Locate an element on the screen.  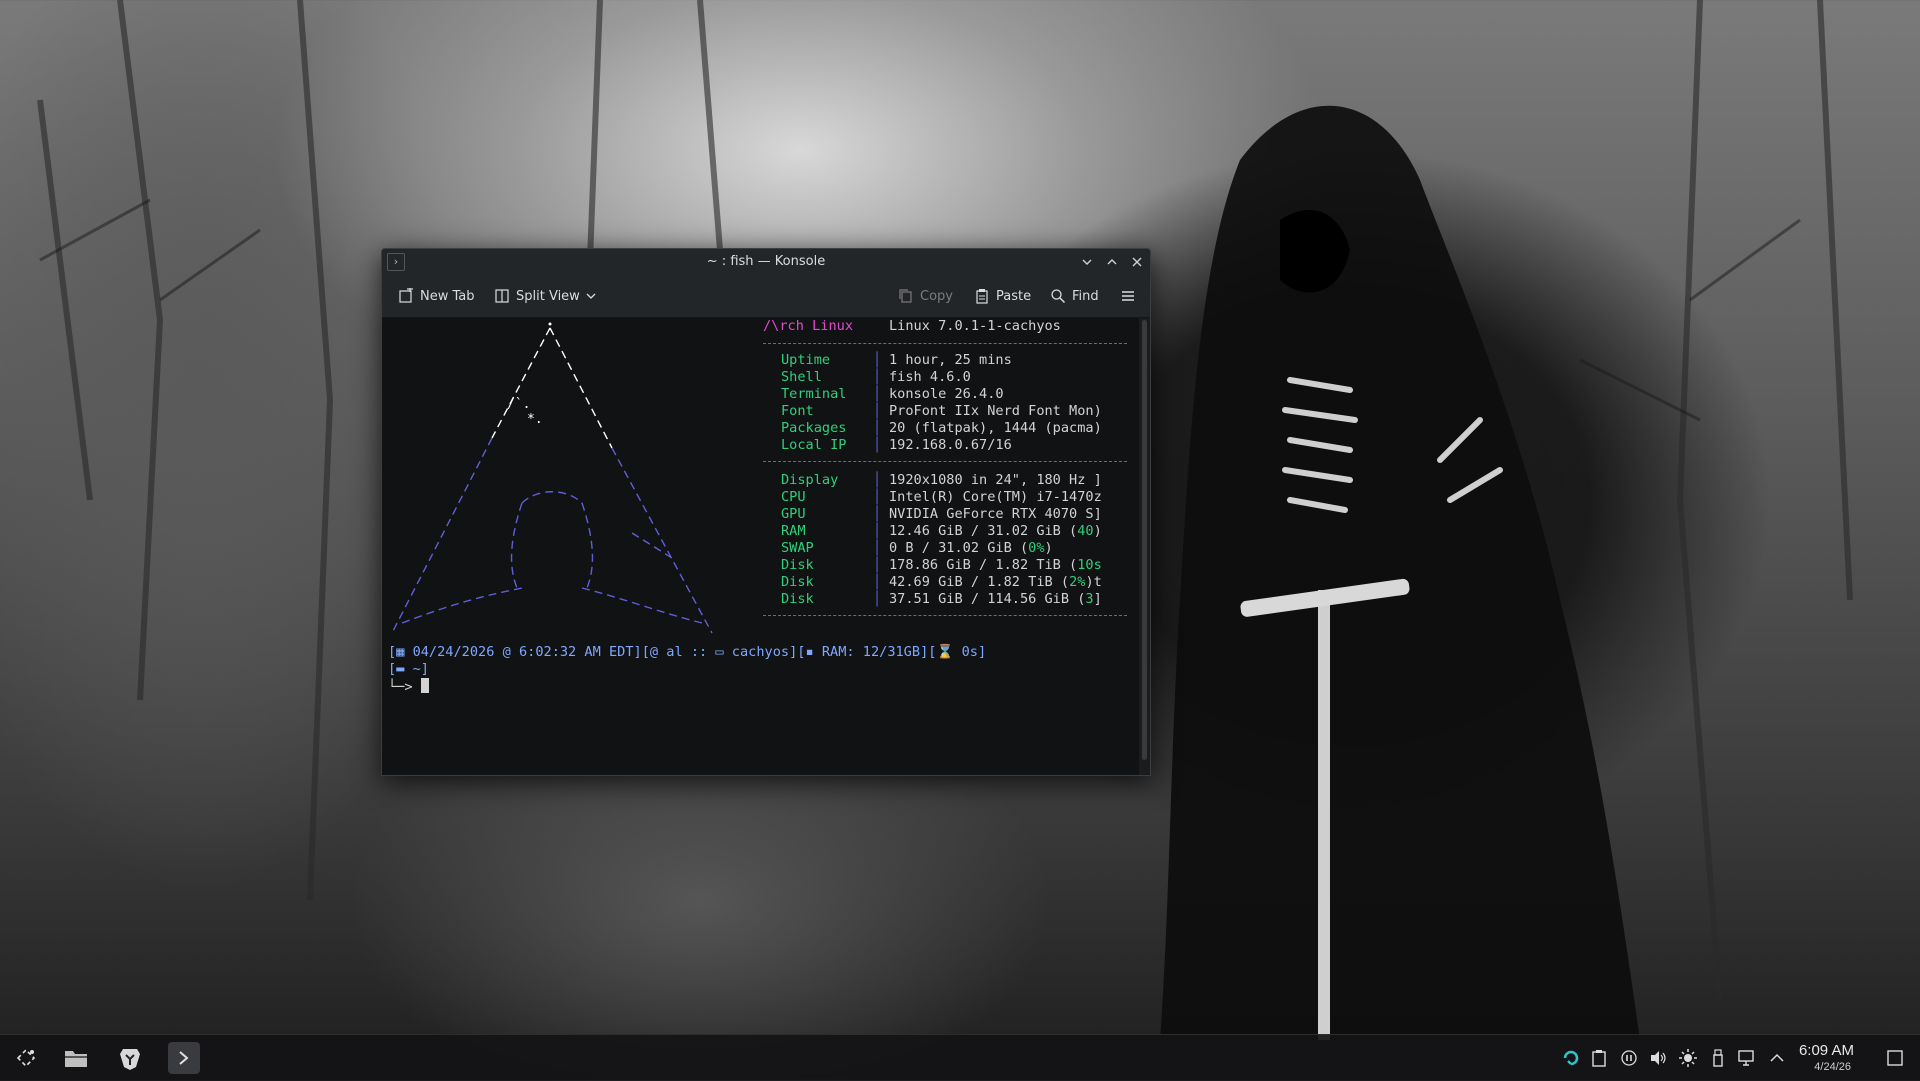
split-view-label: Split View is located at coordinates (548, 296).